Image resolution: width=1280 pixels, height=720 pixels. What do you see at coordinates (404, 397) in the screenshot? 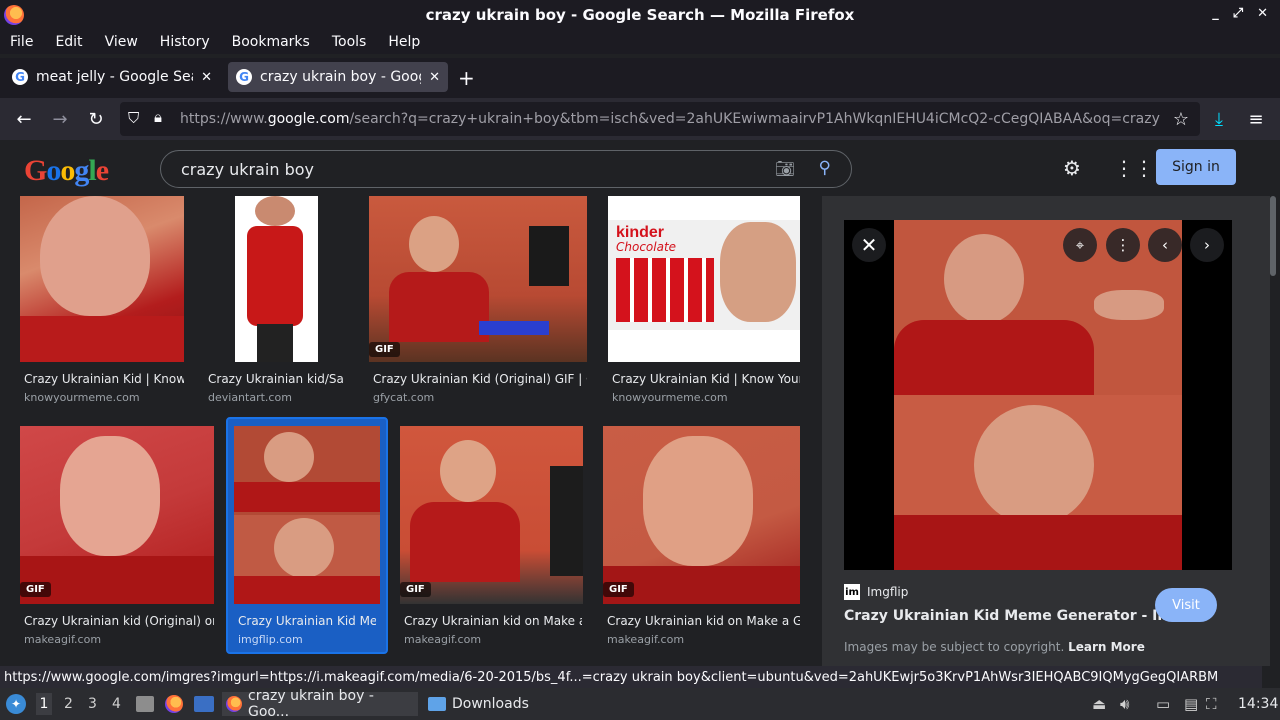
I see `result-source-3: gfycat.com` at bounding box center [404, 397].